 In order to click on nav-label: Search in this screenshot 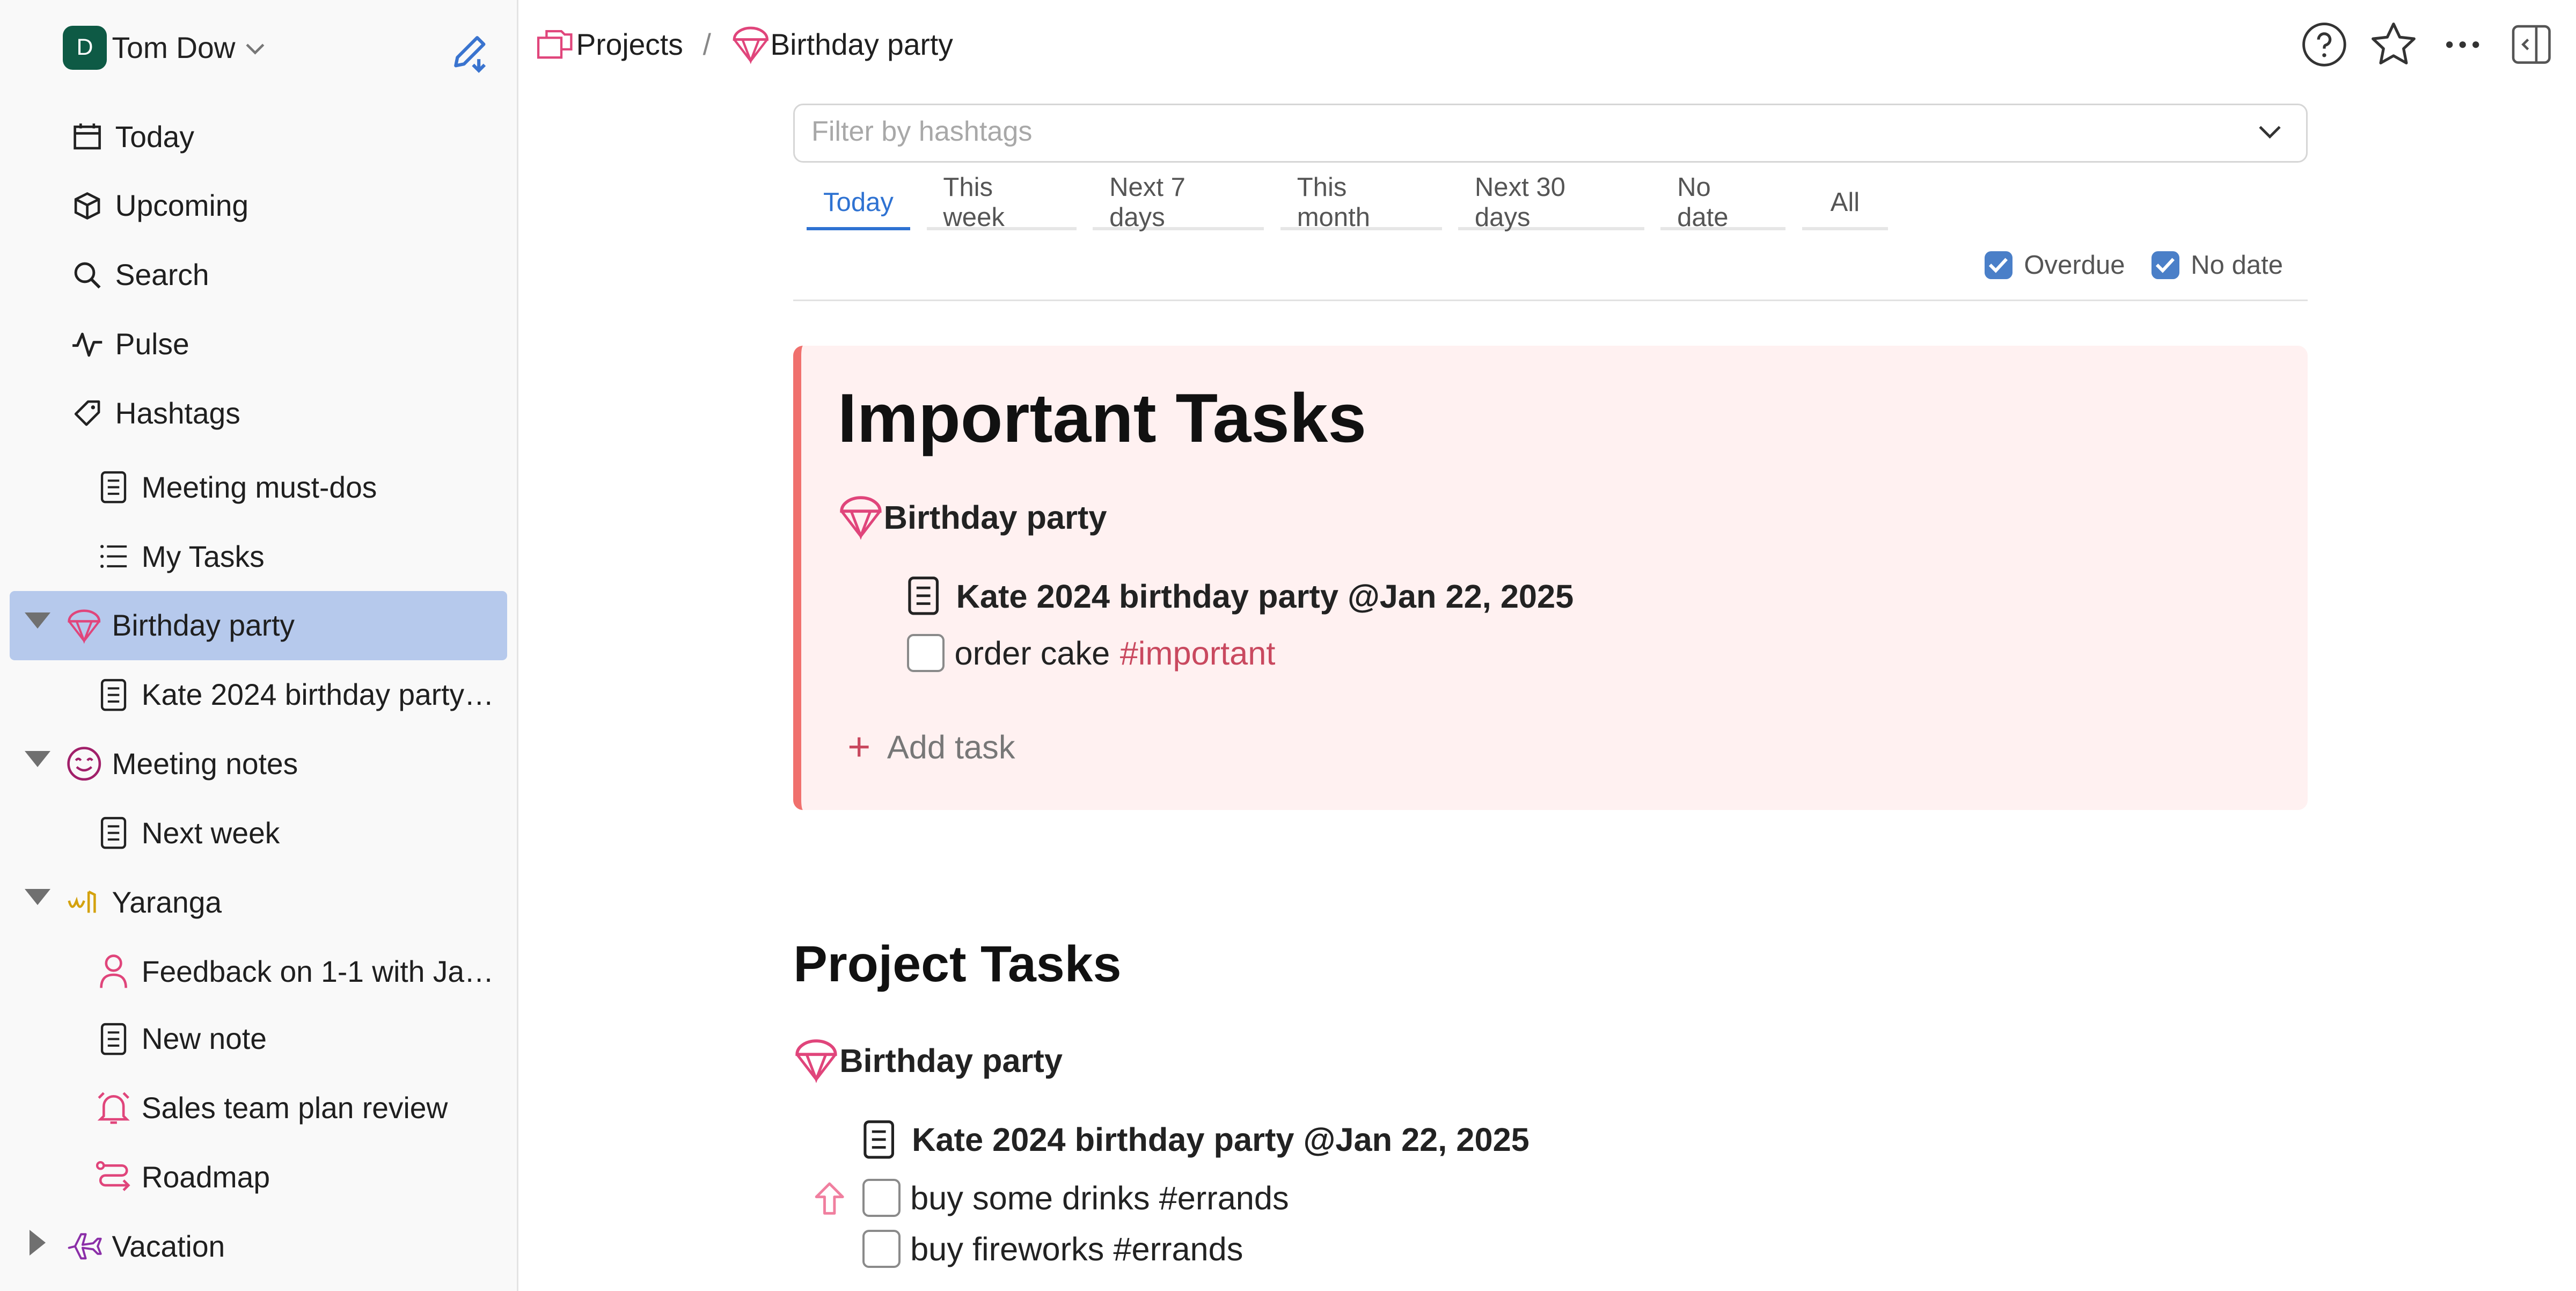, I will do `click(162, 275)`.